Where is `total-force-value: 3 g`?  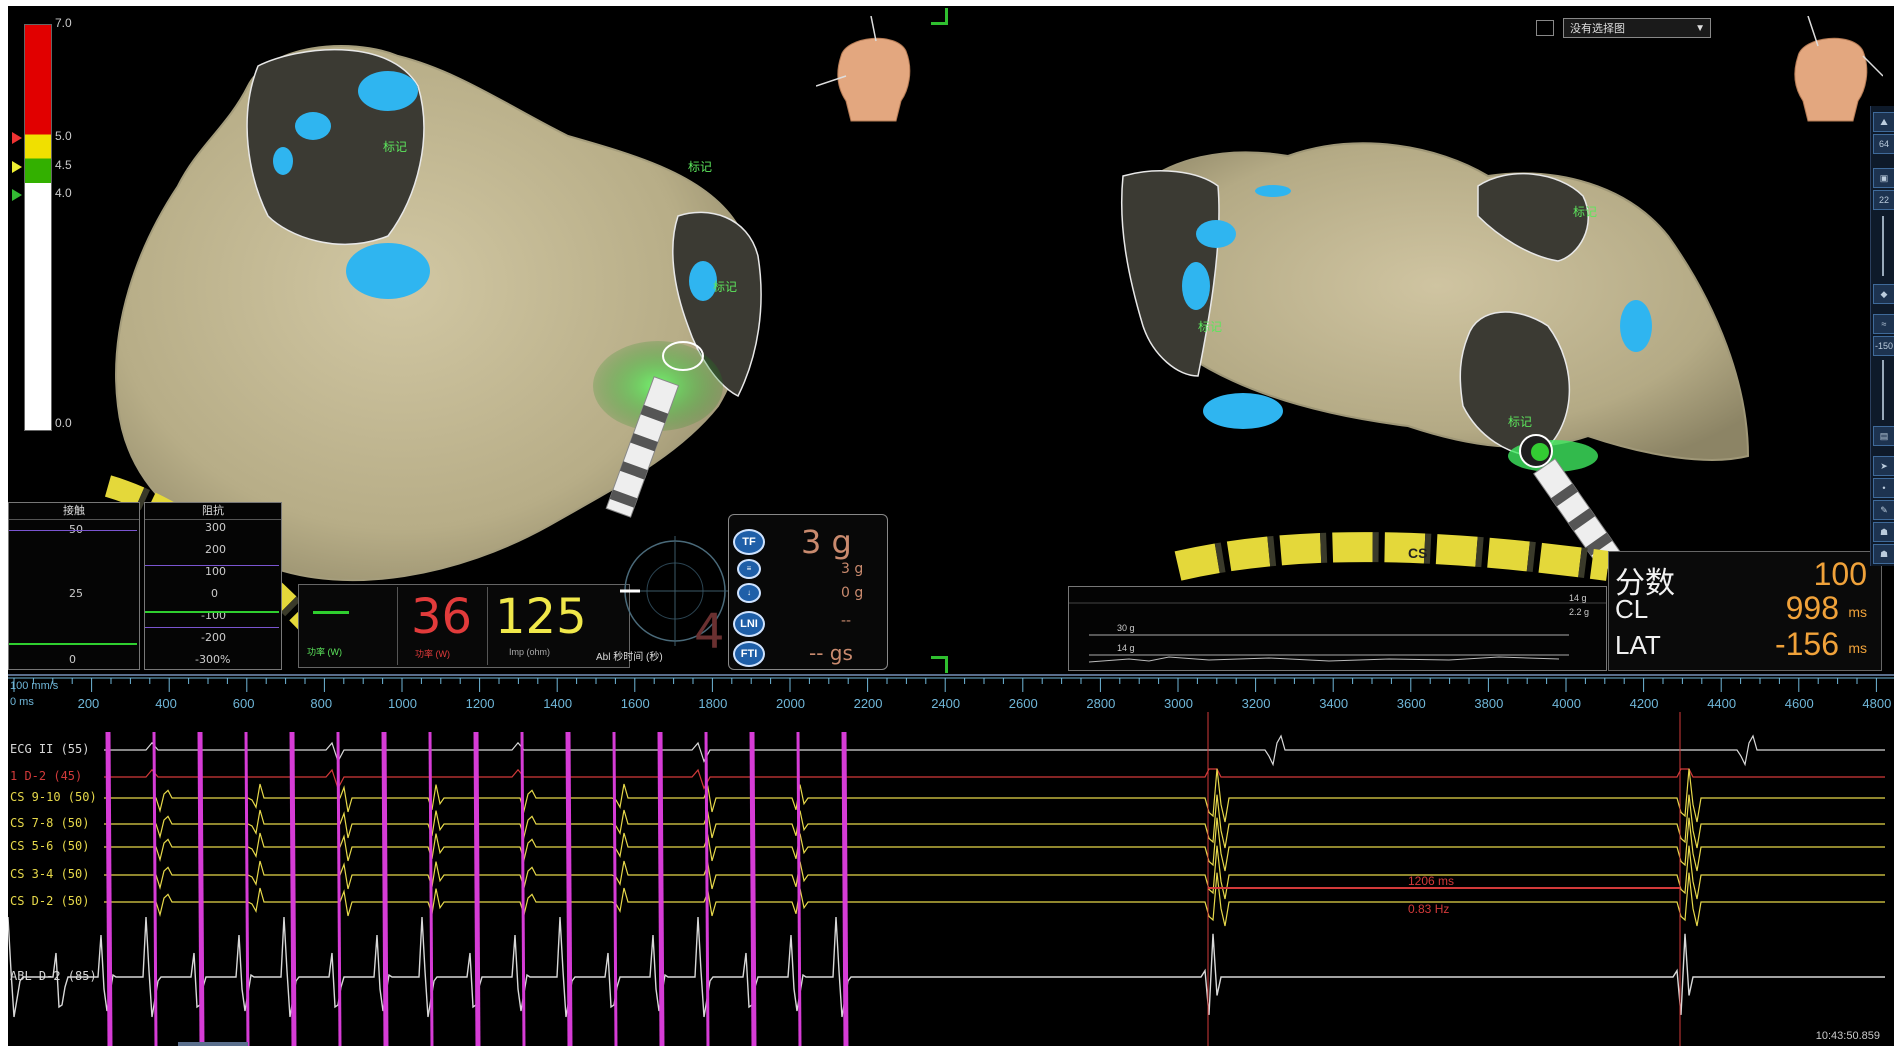 total-force-value: 3 g is located at coordinates (826, 542).